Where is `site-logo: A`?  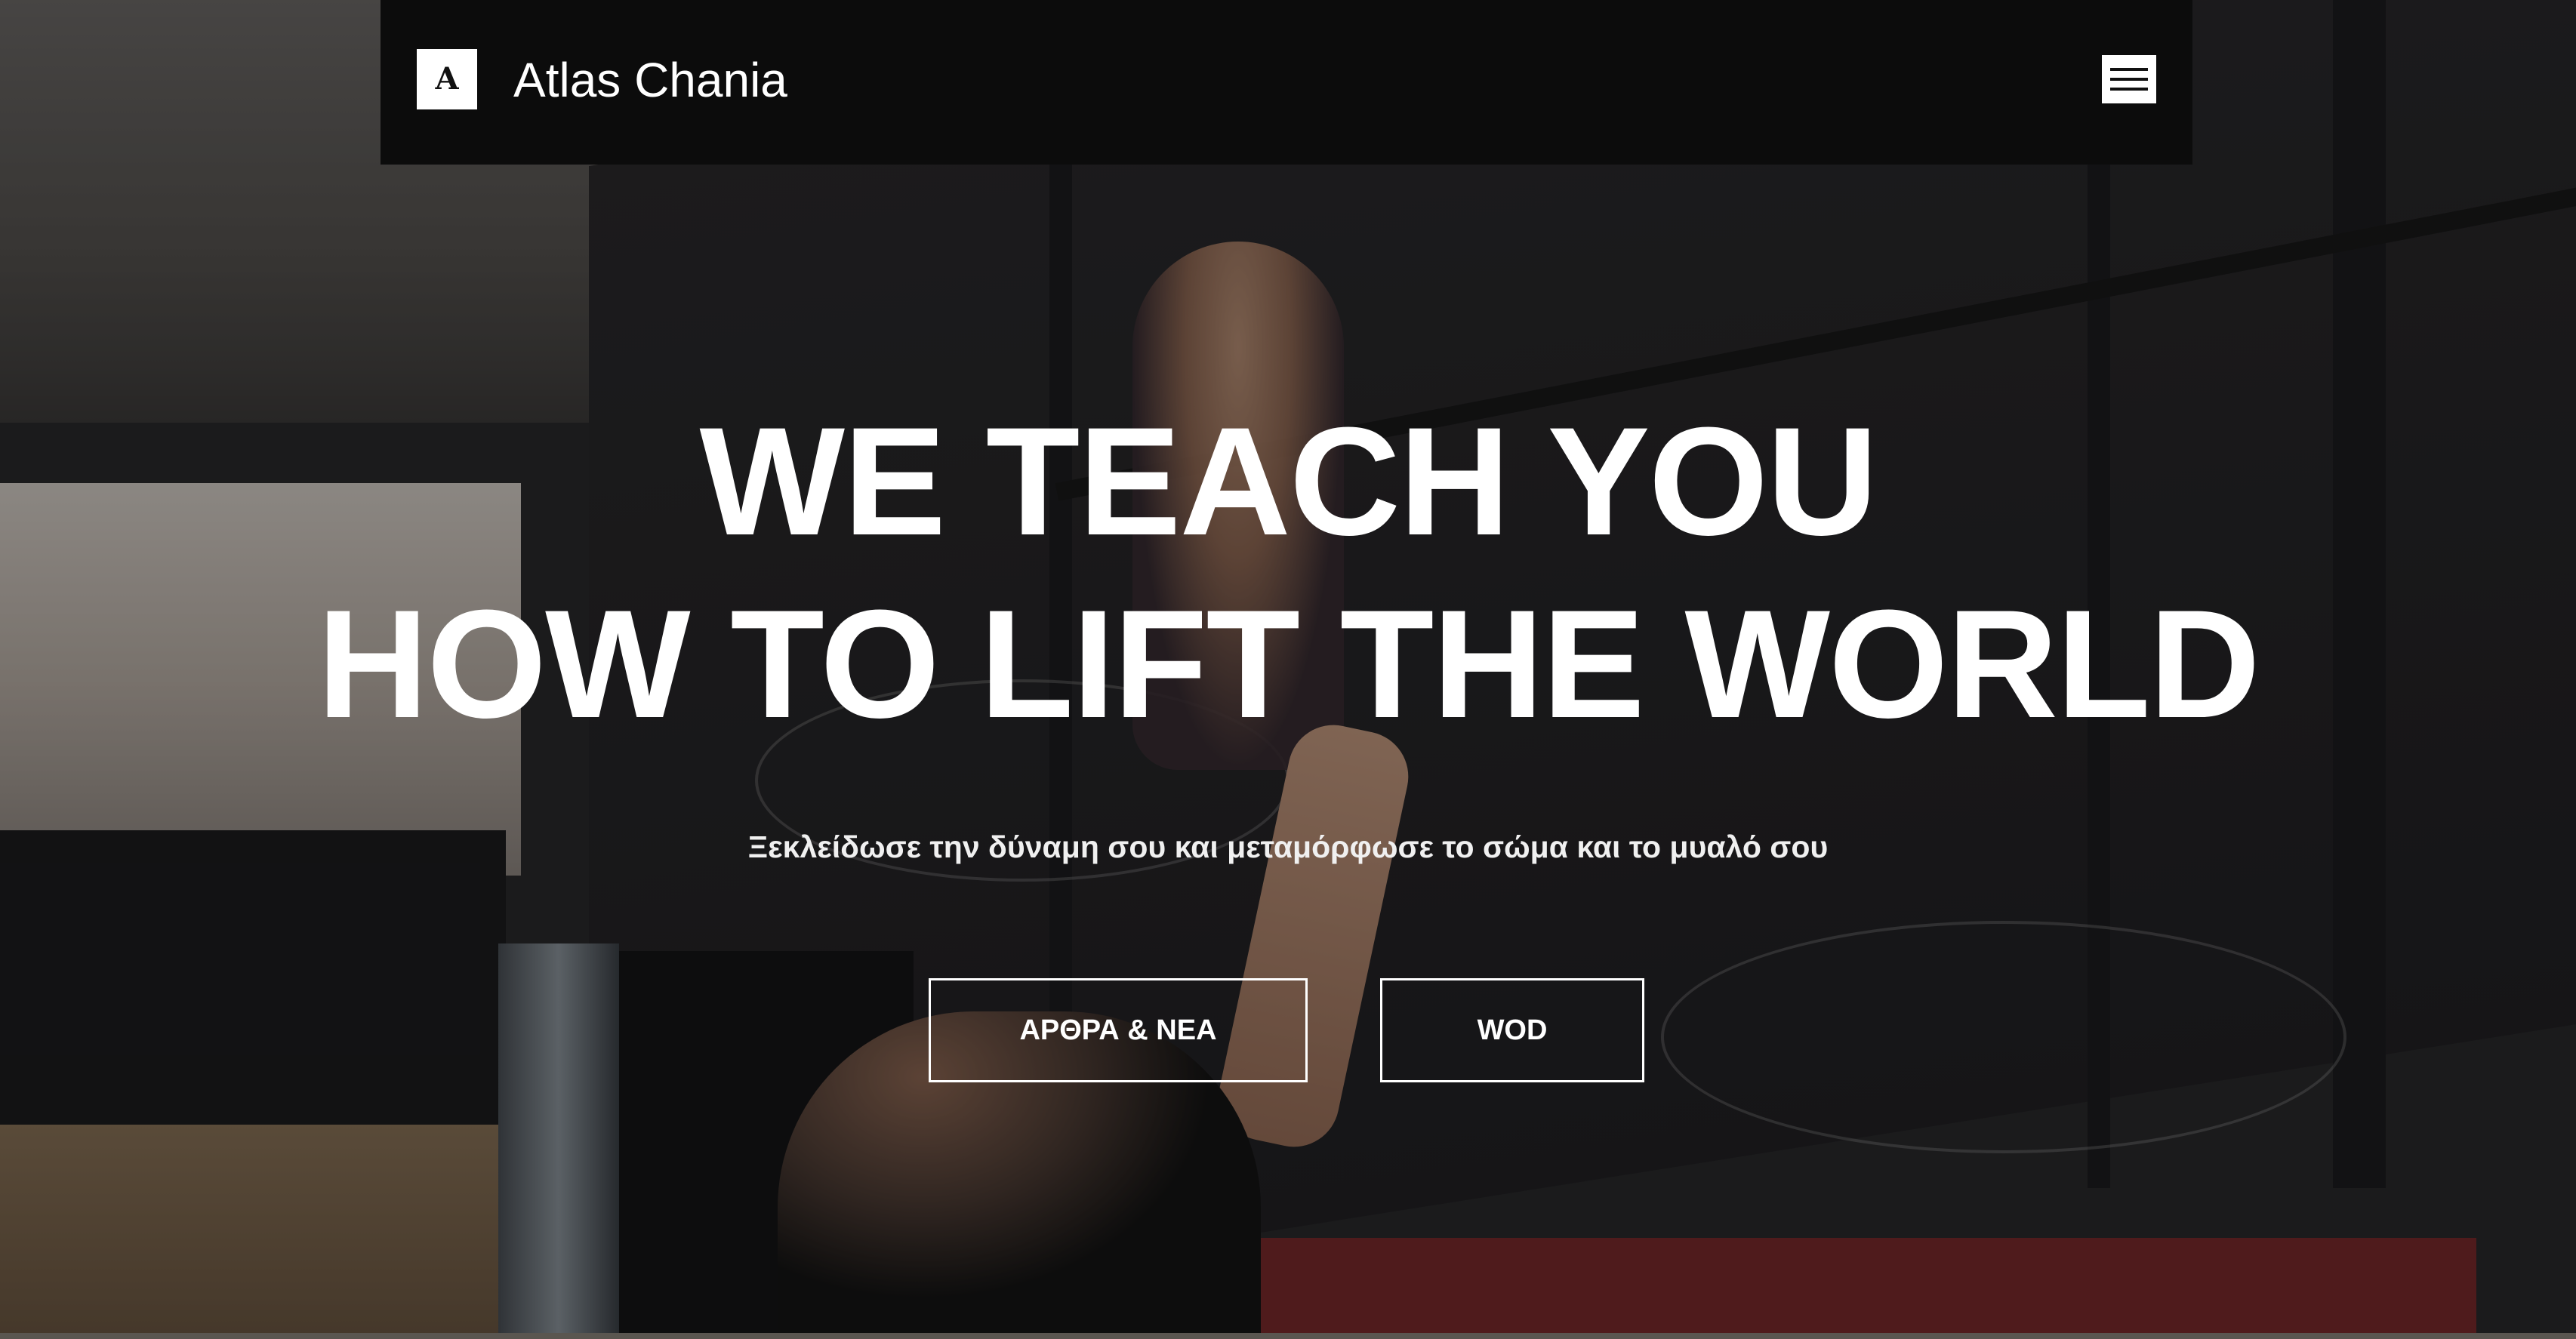 site-logo: A is located at coordinates (447, 79).